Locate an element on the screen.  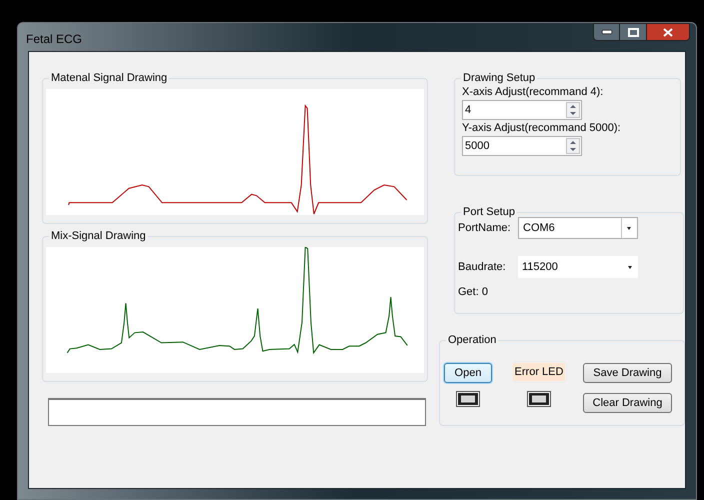
maximize-icon is located at coordinates (633, 32).